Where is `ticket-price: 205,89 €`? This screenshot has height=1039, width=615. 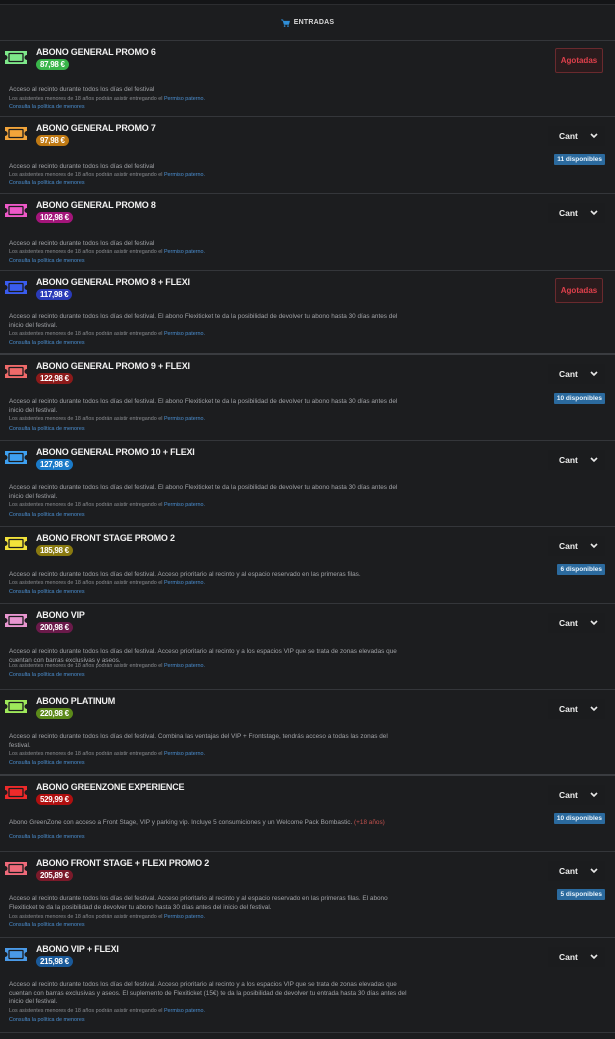
ticket-price: 205,89 € is located at coordinates (54, 875).